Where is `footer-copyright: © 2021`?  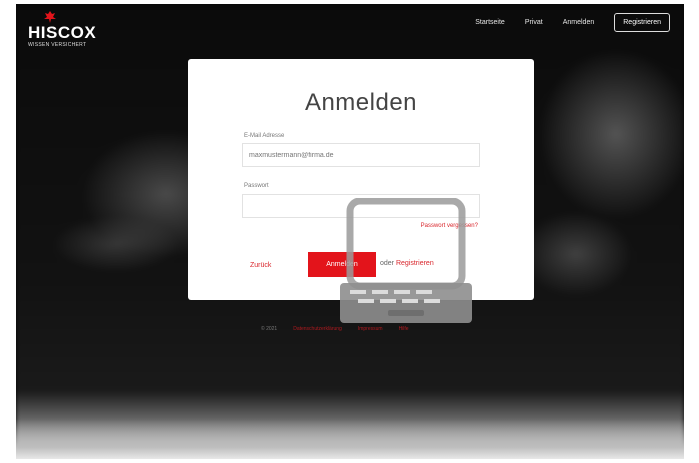
footer-copyright: © 2021 is located at coordinates (269, 329).